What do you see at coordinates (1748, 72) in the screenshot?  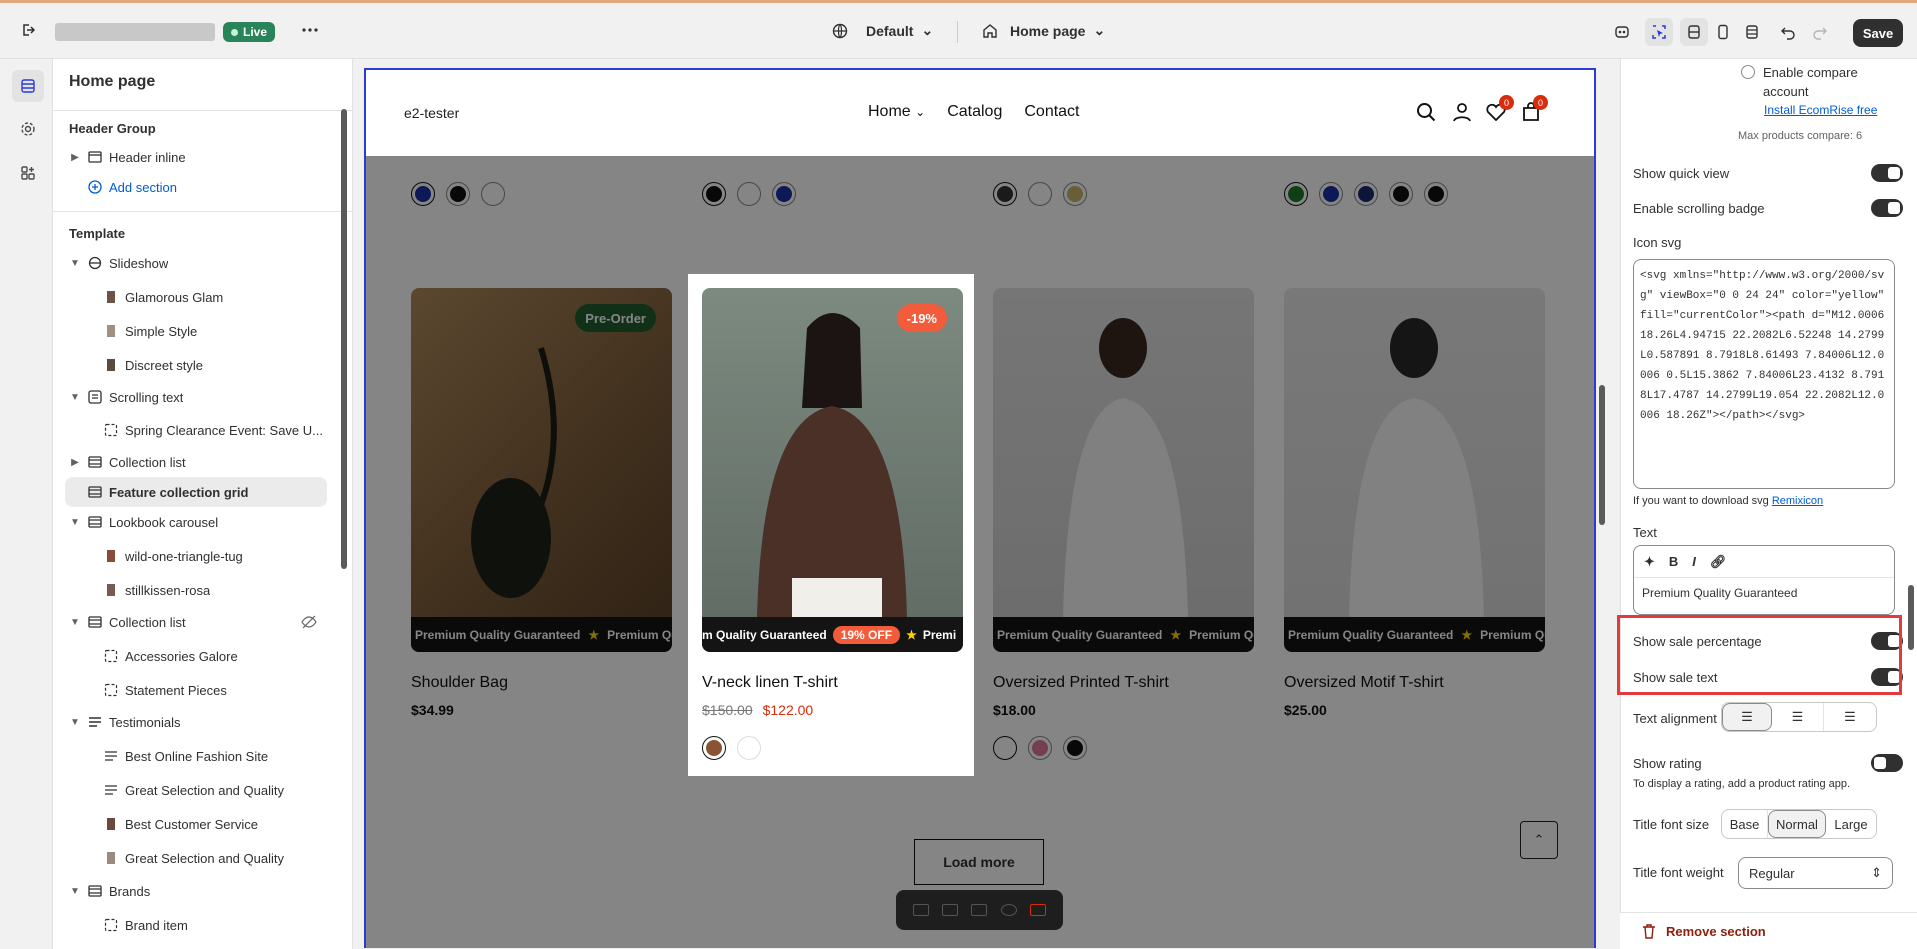 I see `compare-radio` at bounding box center [1748, 72].